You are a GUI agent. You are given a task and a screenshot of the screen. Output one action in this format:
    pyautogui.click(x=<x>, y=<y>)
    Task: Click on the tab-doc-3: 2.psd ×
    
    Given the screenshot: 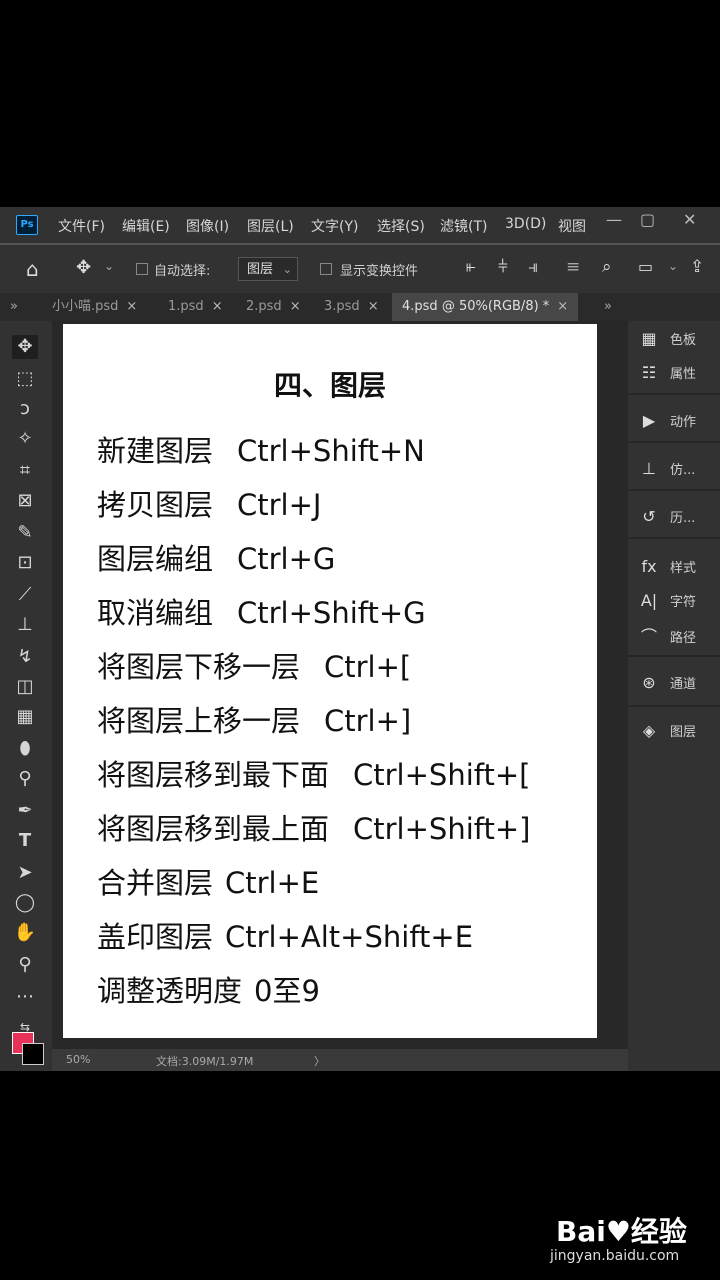 What is the action you would take?
    pyautogui.click(x=273, y=307)
    